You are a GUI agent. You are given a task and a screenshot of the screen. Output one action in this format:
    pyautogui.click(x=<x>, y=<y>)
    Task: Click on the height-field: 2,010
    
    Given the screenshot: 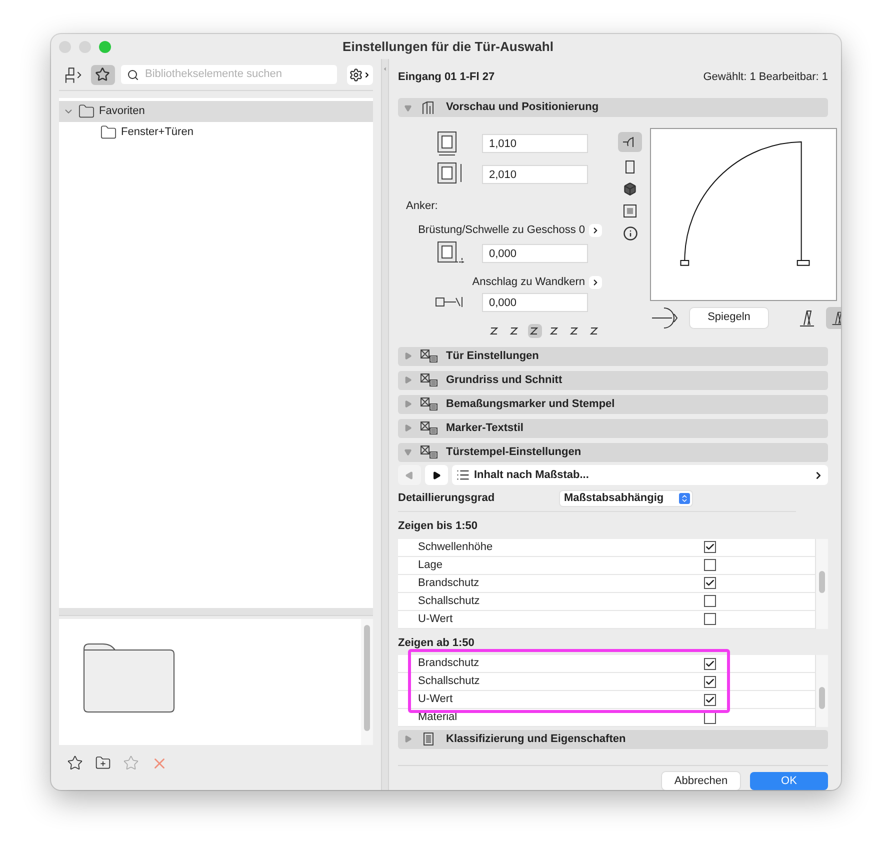 What is the action you would take?
    pyautogui.click(x=535, y=174)
    